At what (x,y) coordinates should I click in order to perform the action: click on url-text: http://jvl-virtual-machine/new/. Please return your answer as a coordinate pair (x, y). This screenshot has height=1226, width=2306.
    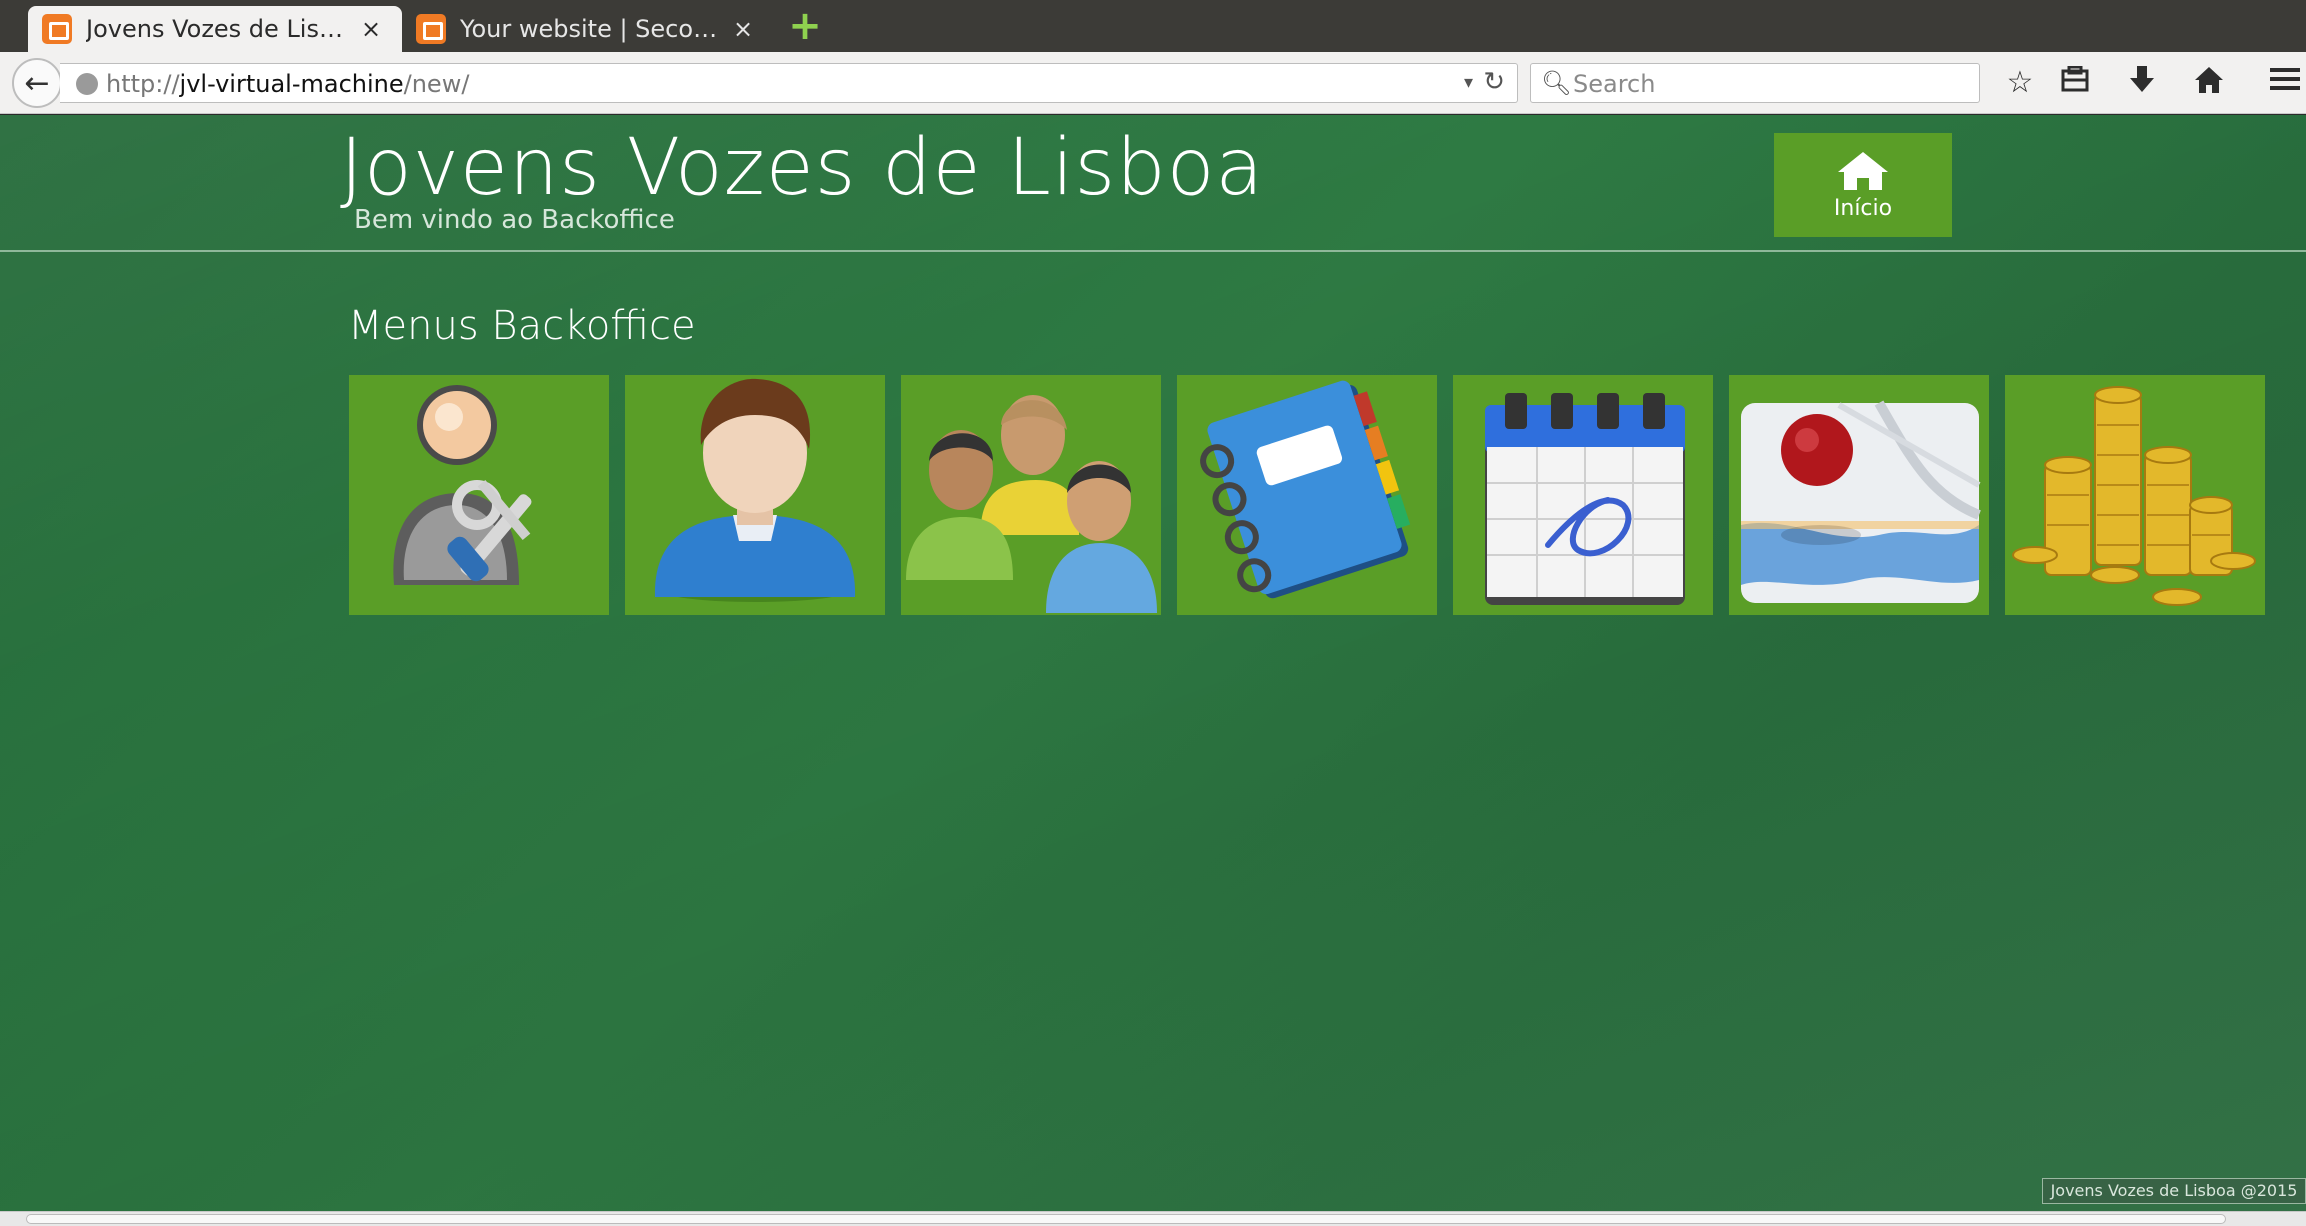
    Looking at the image, I should click on (287, 84).